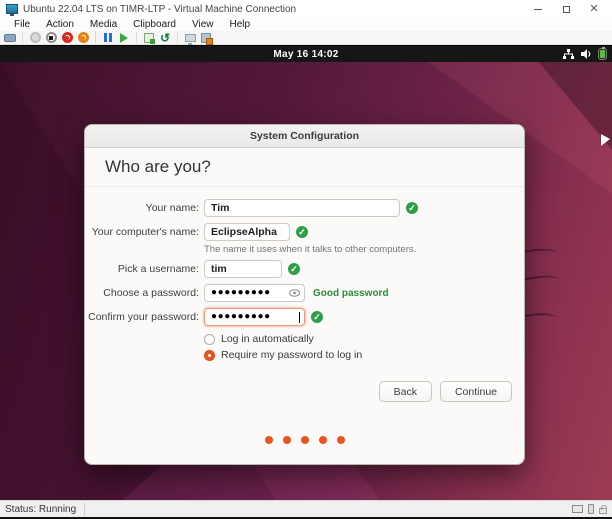  Describe the element at coordinates (267, 339) in the screenshot. I see `login-automatic-label: Log in automatically` at that location.